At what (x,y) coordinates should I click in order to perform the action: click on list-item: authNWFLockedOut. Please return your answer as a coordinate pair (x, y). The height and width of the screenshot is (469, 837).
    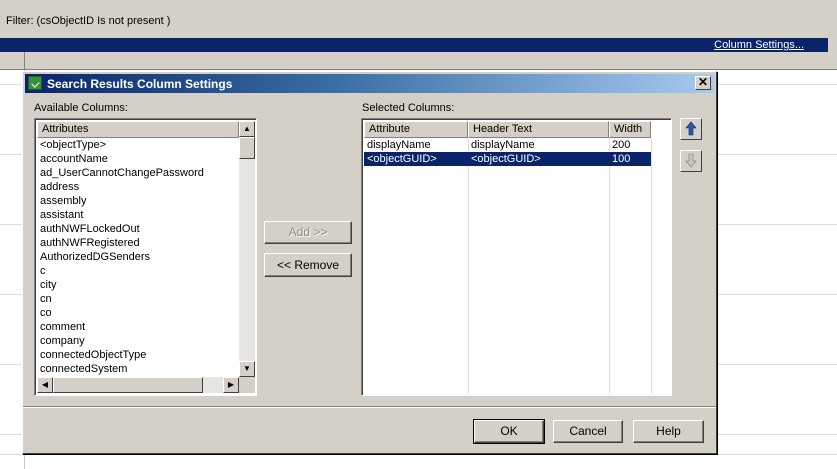
    Looking at the image, I should click on (138, 229).